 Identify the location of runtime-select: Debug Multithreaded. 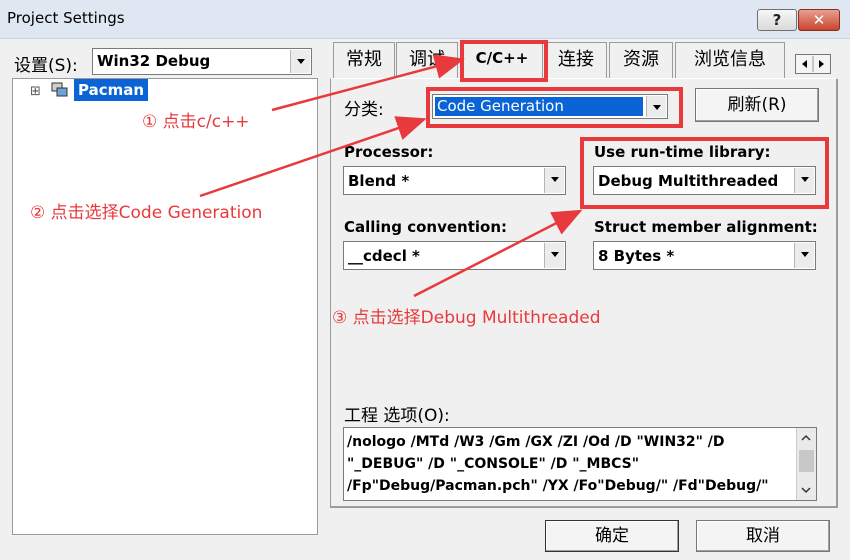
(704, 180).